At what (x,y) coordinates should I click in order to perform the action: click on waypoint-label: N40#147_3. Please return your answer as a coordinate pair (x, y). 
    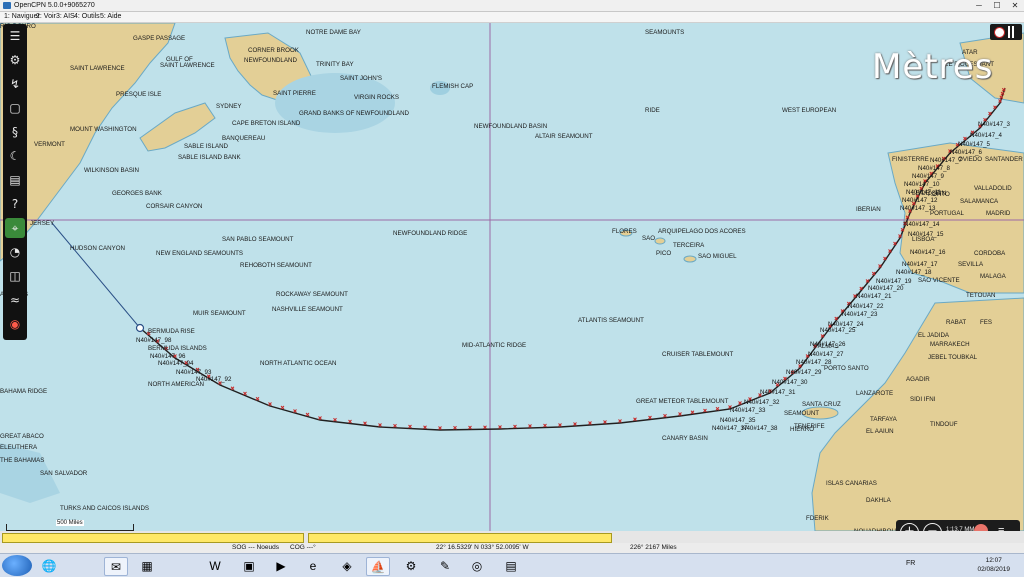
    Looking at the image, I should click on (994, 124).